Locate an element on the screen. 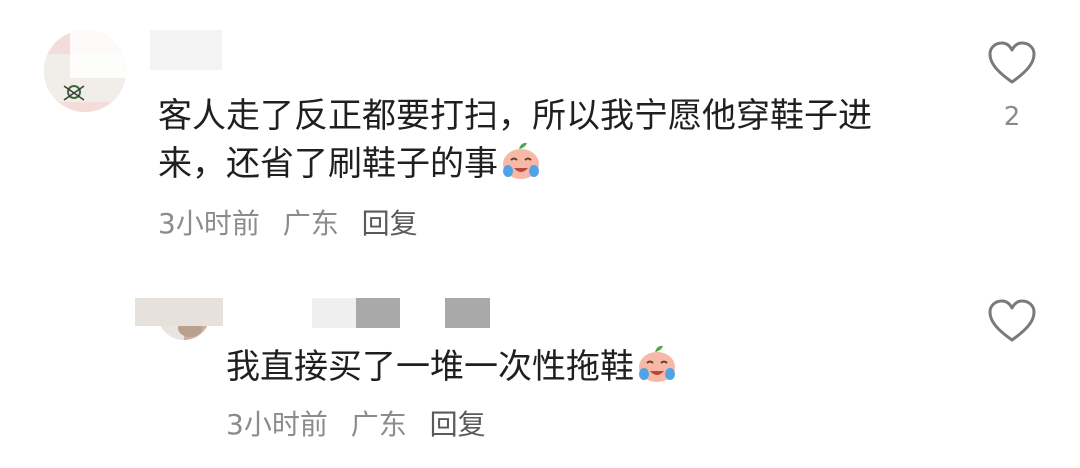 The height and width of the screenshot is (468, 1080). comment-text: 客人走了反正都要打扫，所以我宁愿他穿鞋子进来，还省了刷鞋子的事 is located at coordinates (515, 140).